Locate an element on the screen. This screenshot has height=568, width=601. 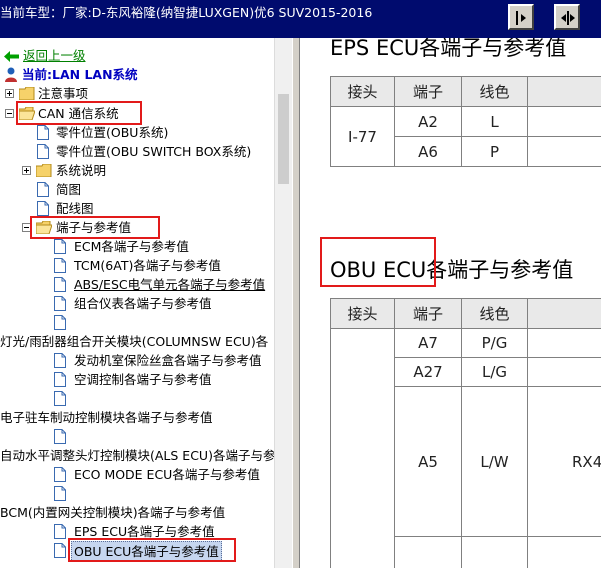
back-arrow-icon is located at coordinates (11, 56).